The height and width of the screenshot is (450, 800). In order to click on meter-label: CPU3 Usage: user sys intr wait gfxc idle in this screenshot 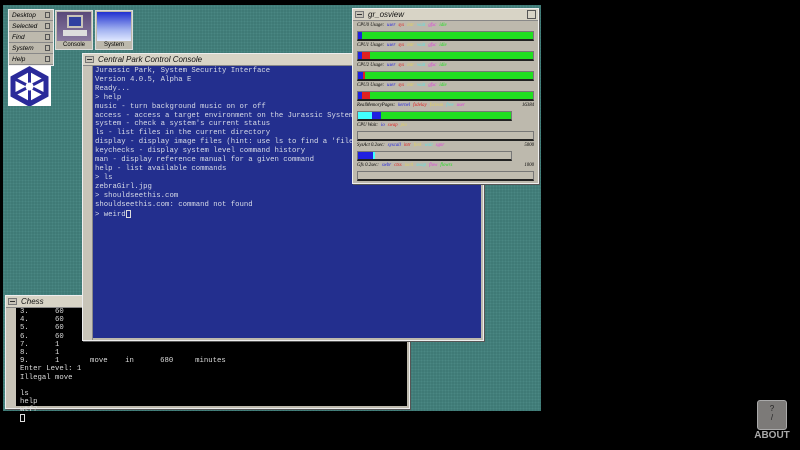, I will do `click(402, 85)`.